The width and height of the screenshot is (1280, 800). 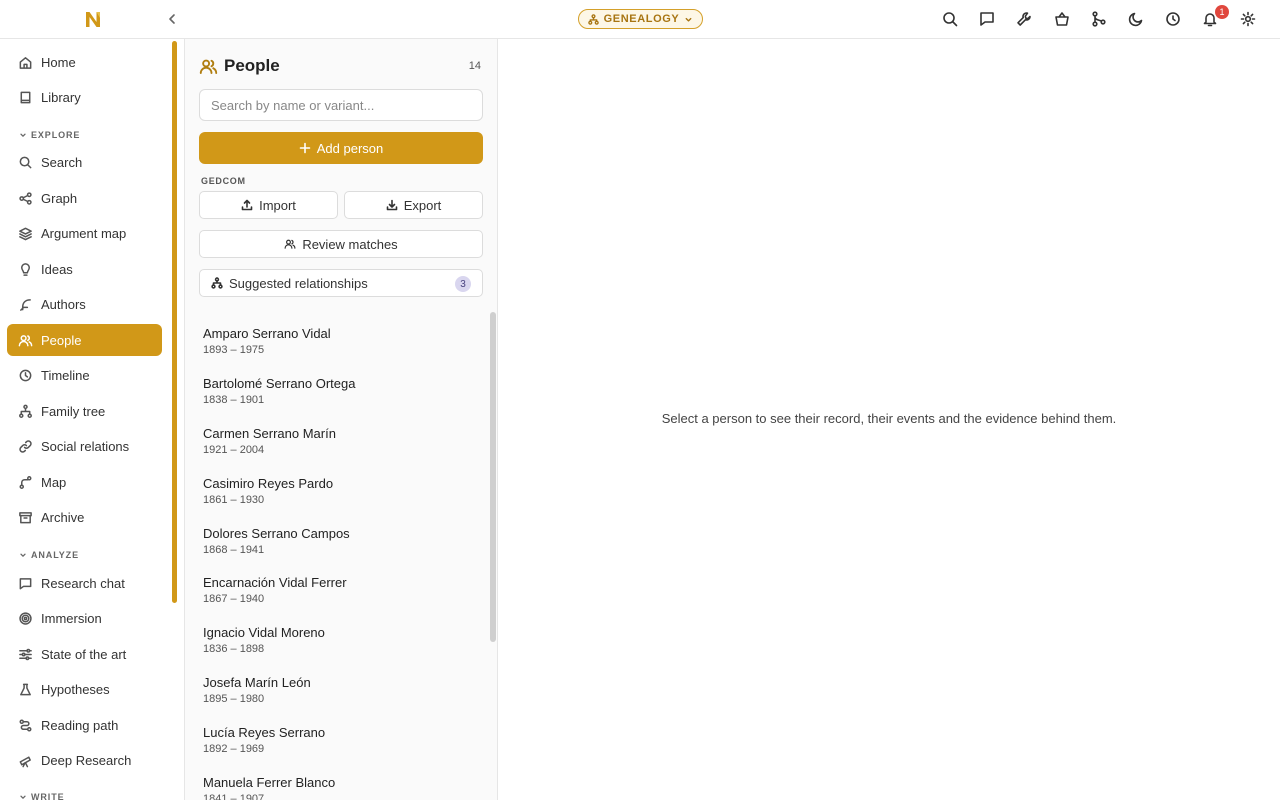 I want to click on list-item: Lucía Reyes Serrano 1892 – 1969, so click(x=341, y=744).